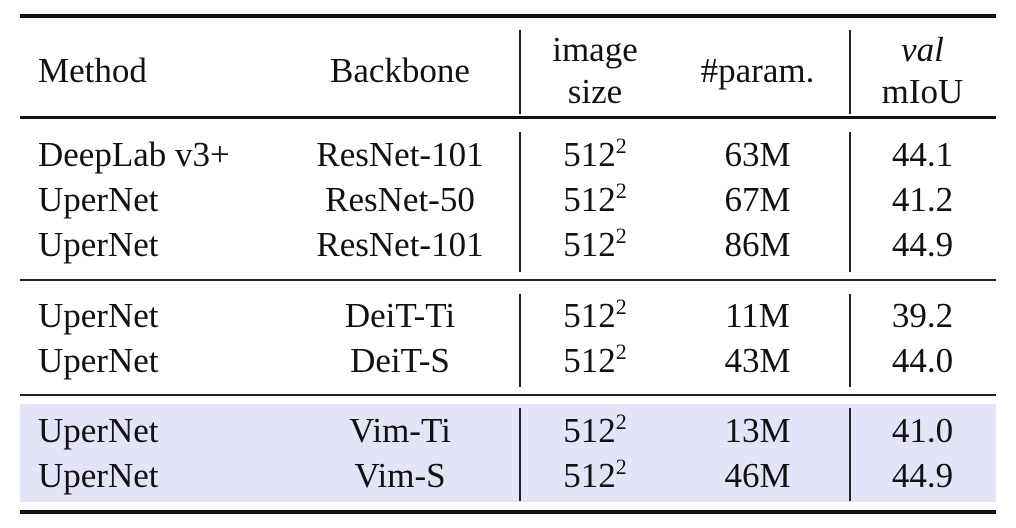  I want to click on header-image-size-line1: image, so click(595, 49).